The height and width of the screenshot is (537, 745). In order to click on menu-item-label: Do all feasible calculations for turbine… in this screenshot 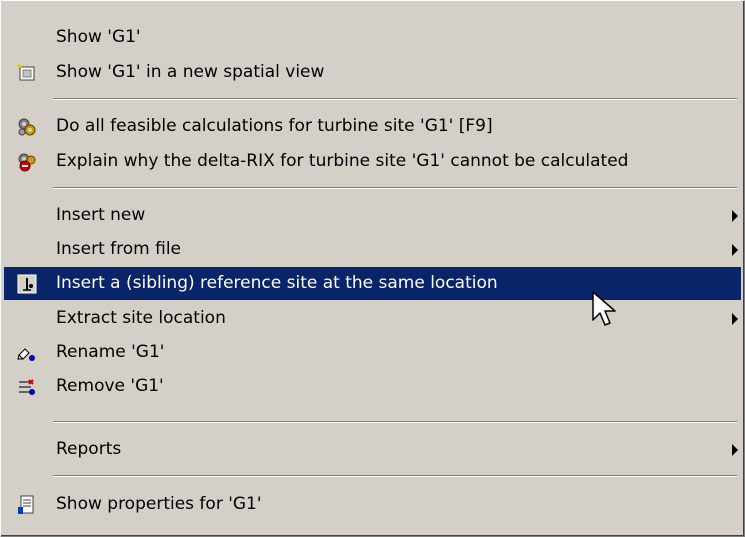, I will do `click(274, 126)`.